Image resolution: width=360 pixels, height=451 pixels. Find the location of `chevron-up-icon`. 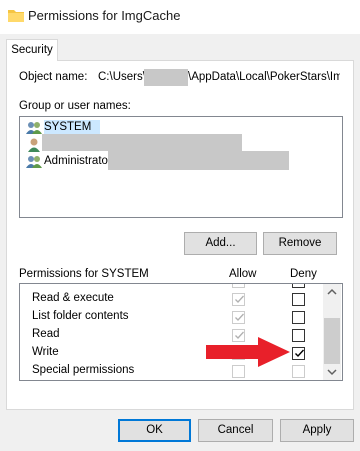

chevron-up-icon is located at coordinates (332, 292).